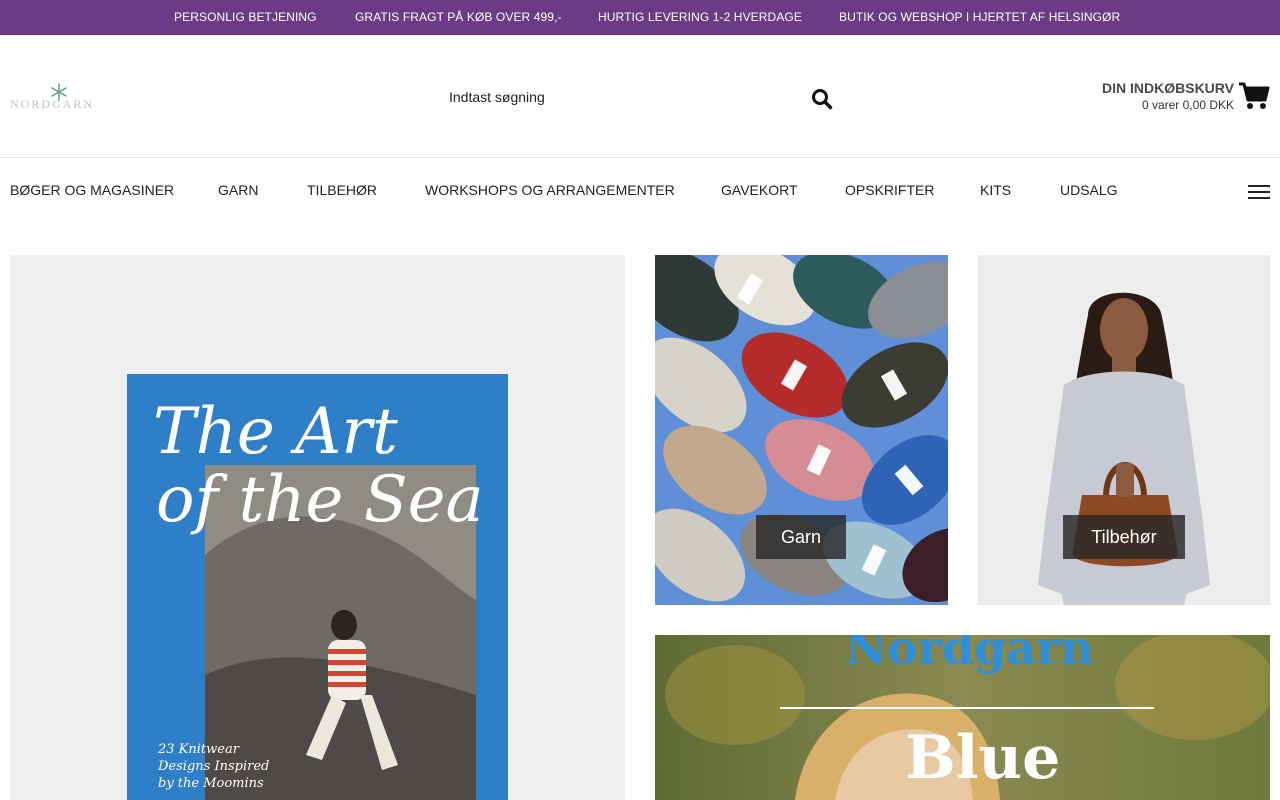  What do you see at coordinates (1089, 190) in the screenshot?
I see `nav-item-sale: UDSALG` at bounding box center [1089, 190].